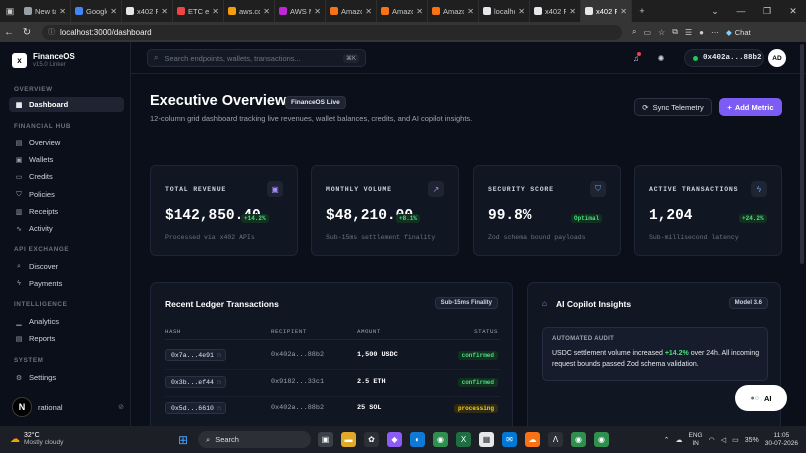 The height and width of the screenshot is (453, 806). I want to click on profile-icon: ●, so click(701, 32).